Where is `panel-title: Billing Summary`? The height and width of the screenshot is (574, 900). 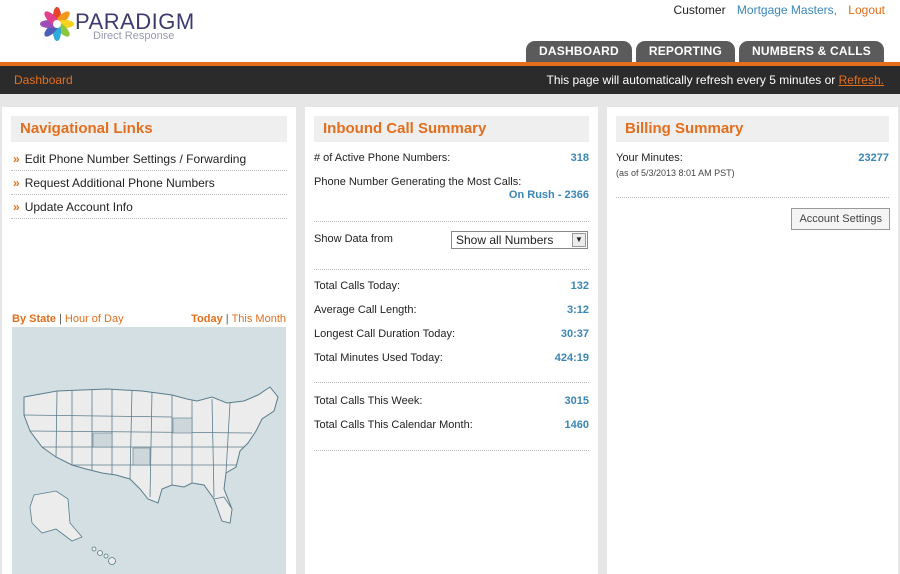
panel-title: Billing Summary is located at coordinates (752, 129).